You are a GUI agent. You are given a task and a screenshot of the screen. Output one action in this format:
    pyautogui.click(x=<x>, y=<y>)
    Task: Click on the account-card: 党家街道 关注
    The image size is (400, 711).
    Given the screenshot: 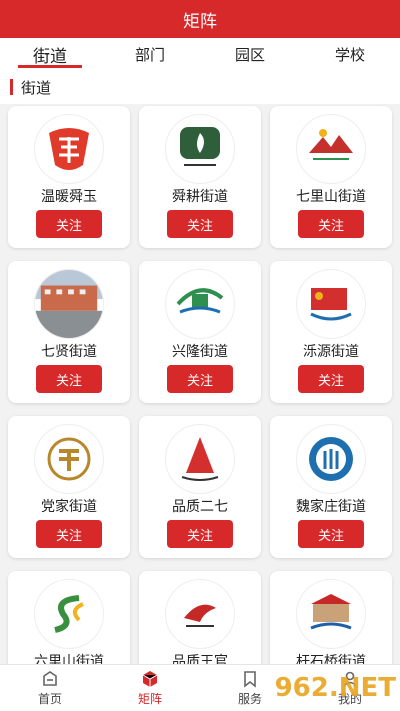 What is the action you would take?
    pyautogui.click(x=69, y=487)
    